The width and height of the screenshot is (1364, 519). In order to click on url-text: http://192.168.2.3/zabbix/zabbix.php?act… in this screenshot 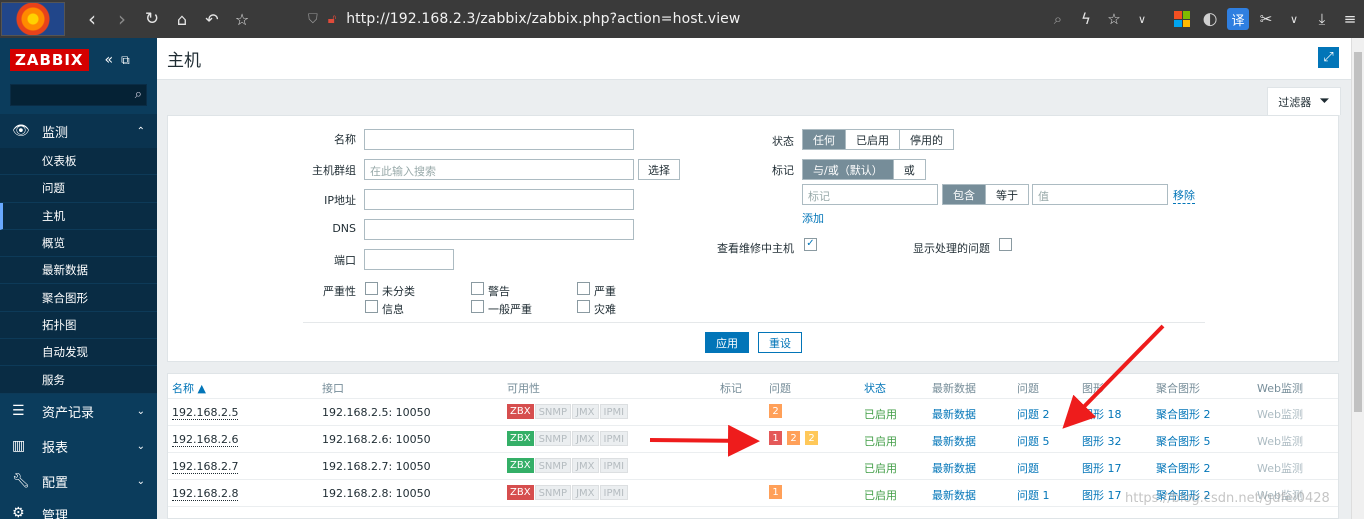, I will do `click(543, 19)`.